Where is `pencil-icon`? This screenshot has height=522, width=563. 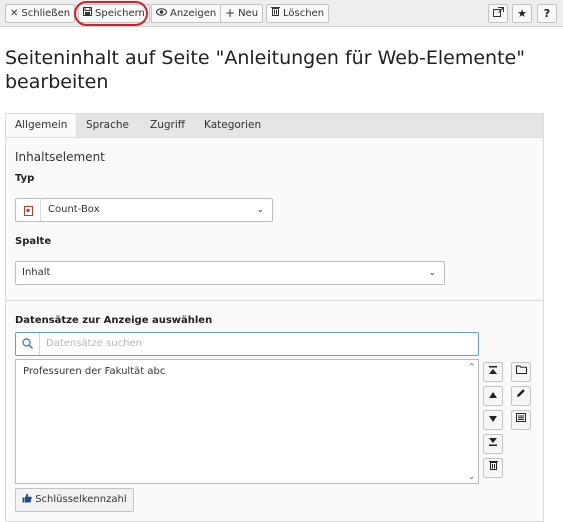 pencil-icon is located at coordinates (521, 393).